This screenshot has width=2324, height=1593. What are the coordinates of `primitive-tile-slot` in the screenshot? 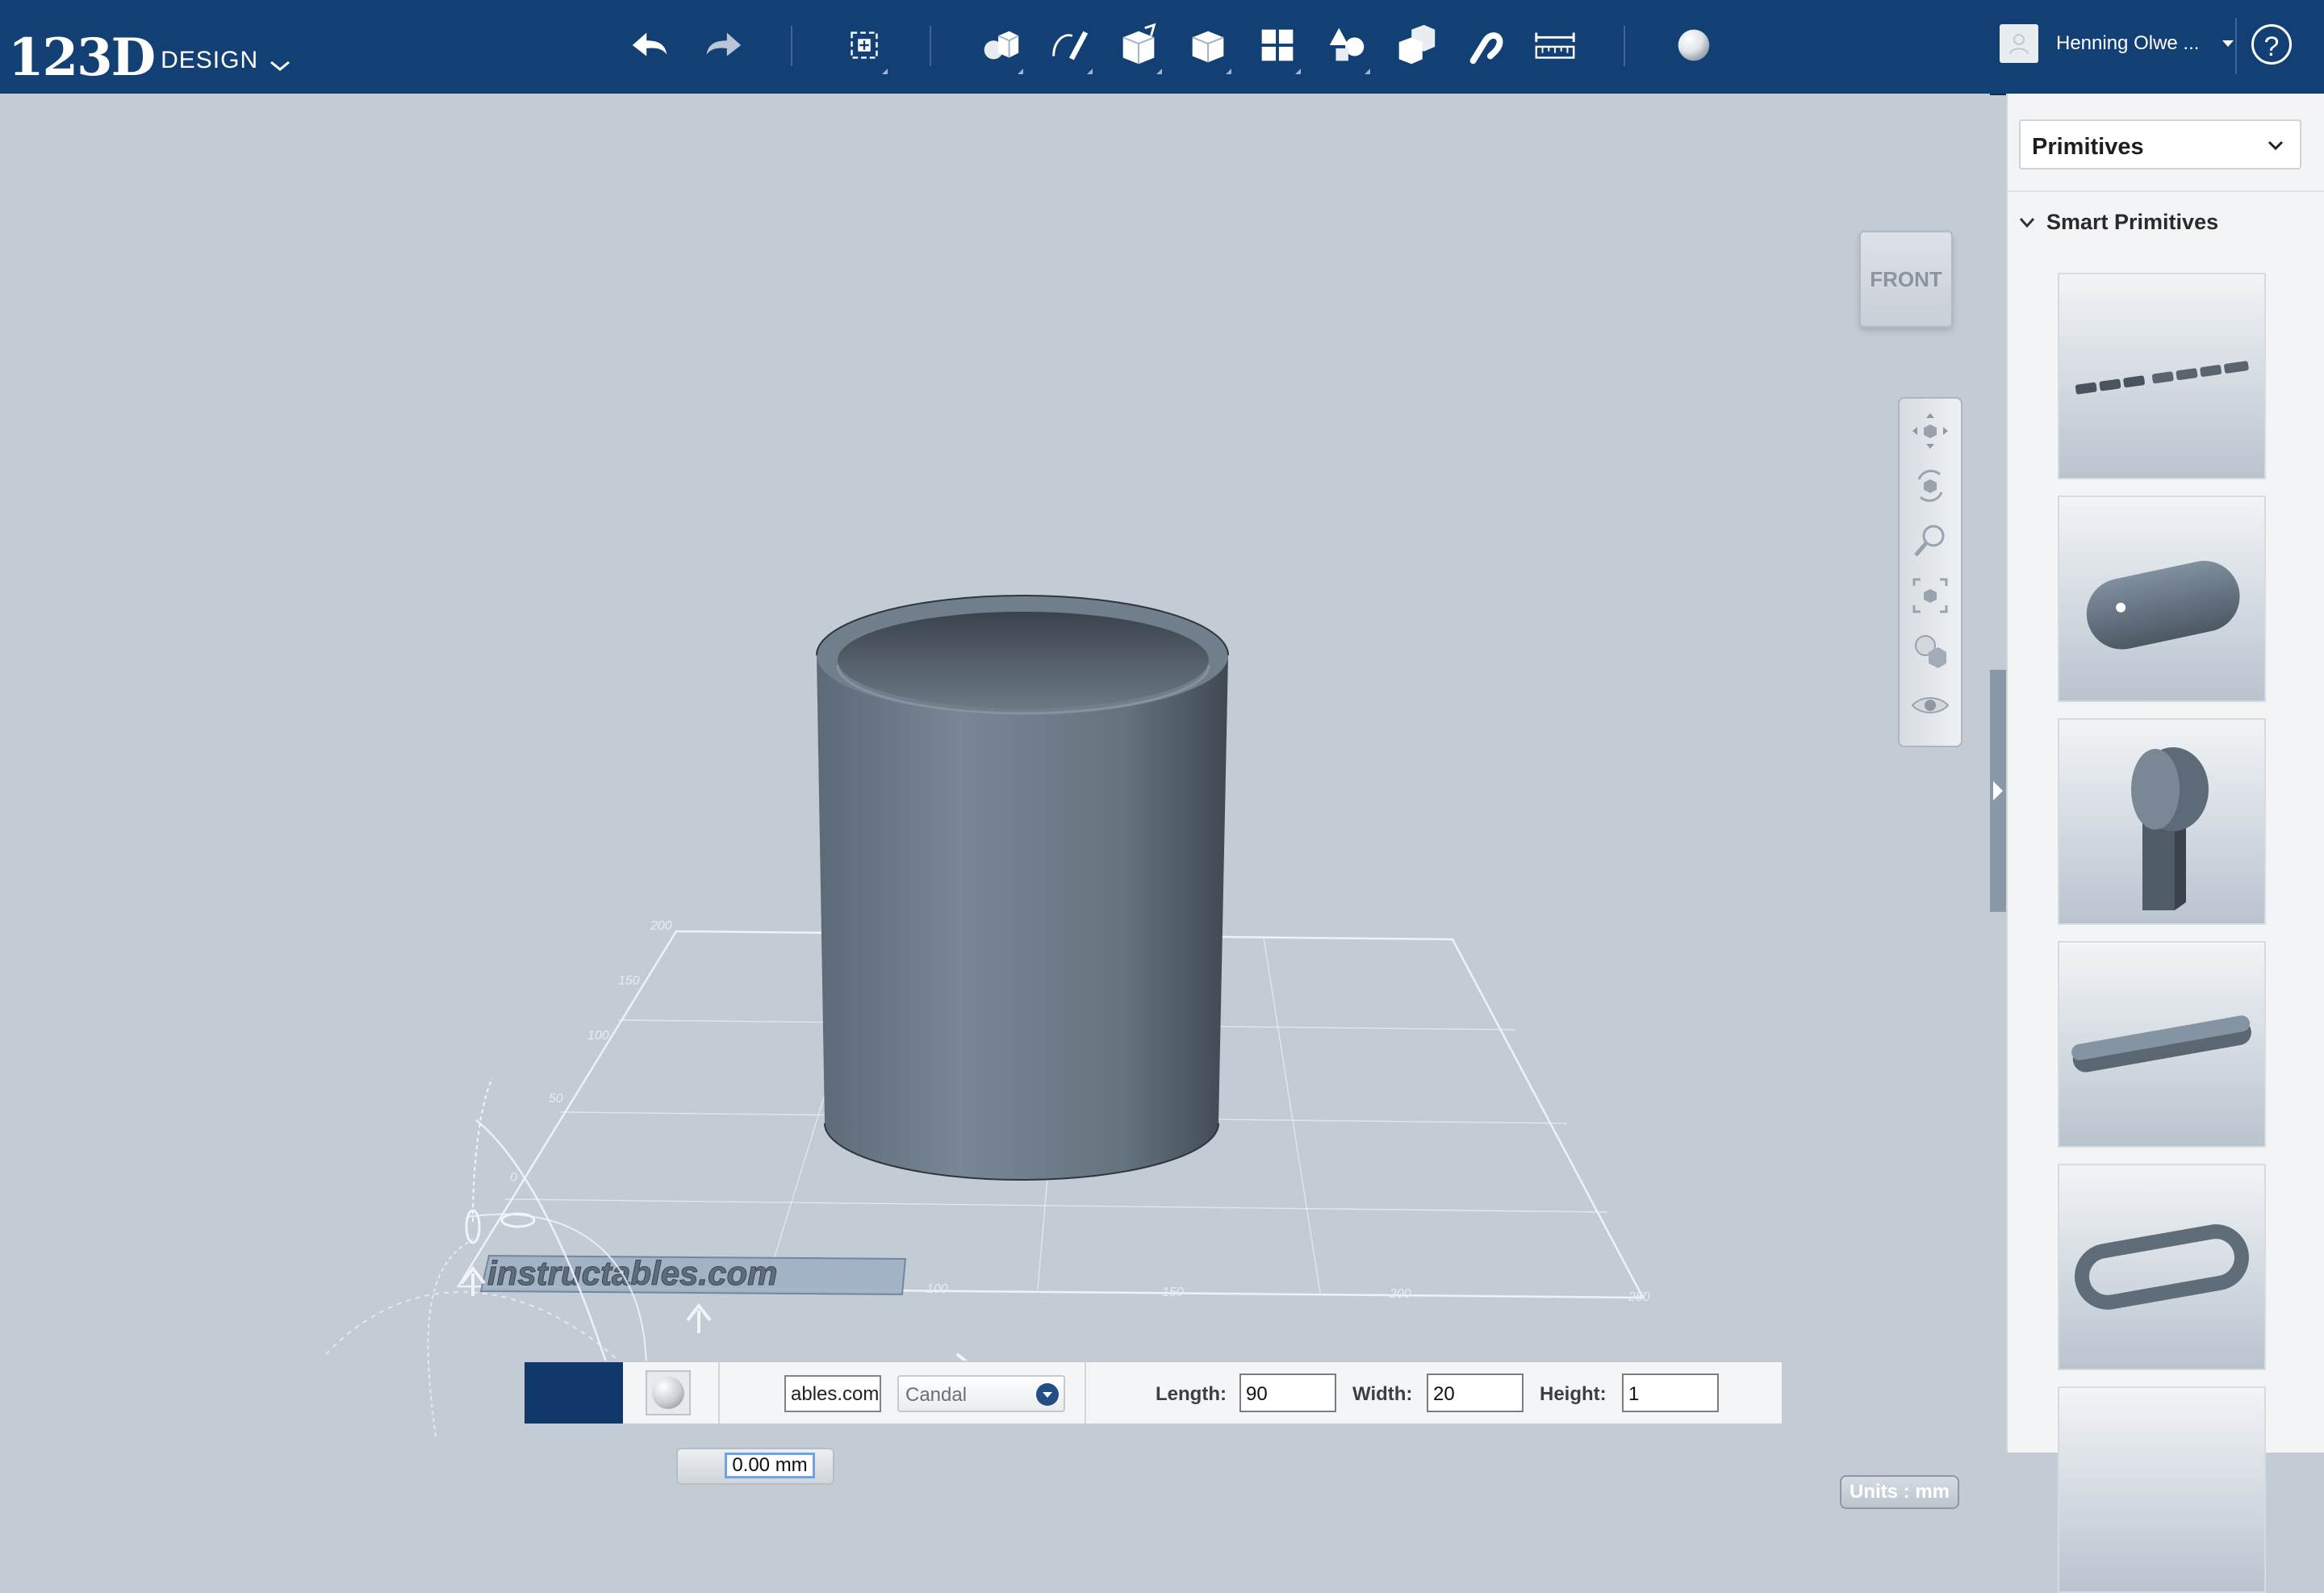 It's located at (2162, 1044).